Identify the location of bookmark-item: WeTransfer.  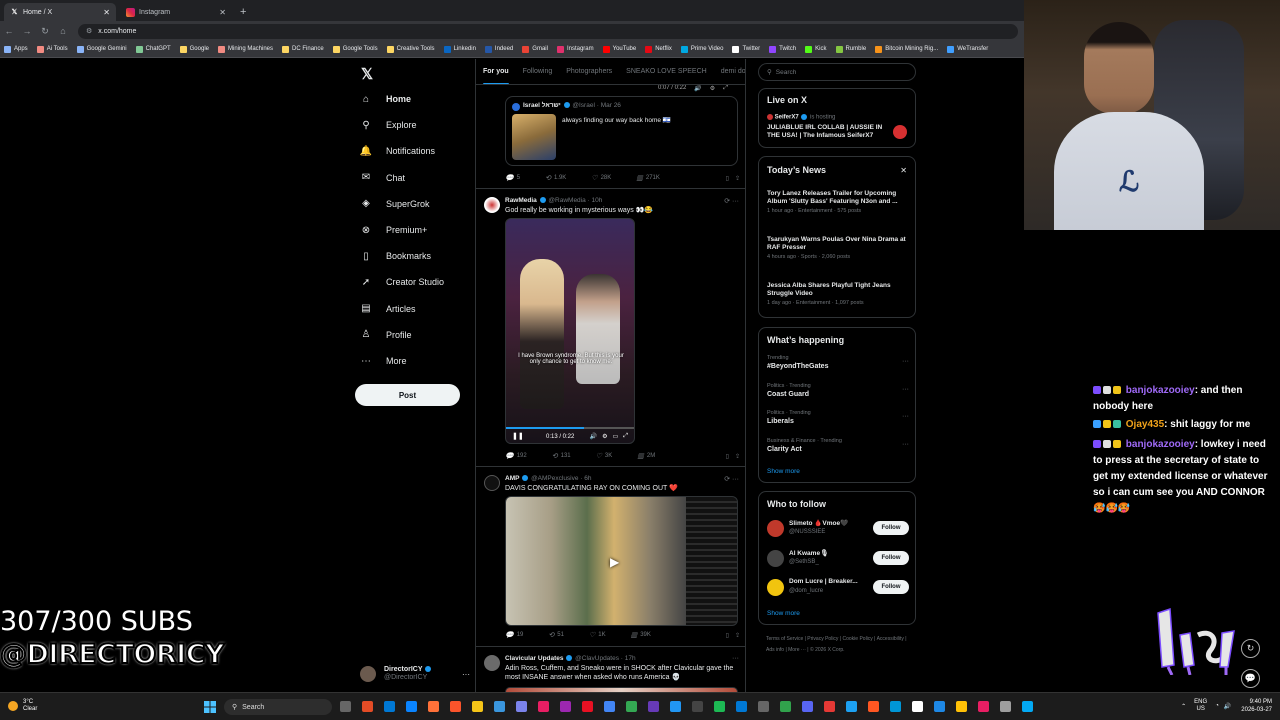
(967, 49).